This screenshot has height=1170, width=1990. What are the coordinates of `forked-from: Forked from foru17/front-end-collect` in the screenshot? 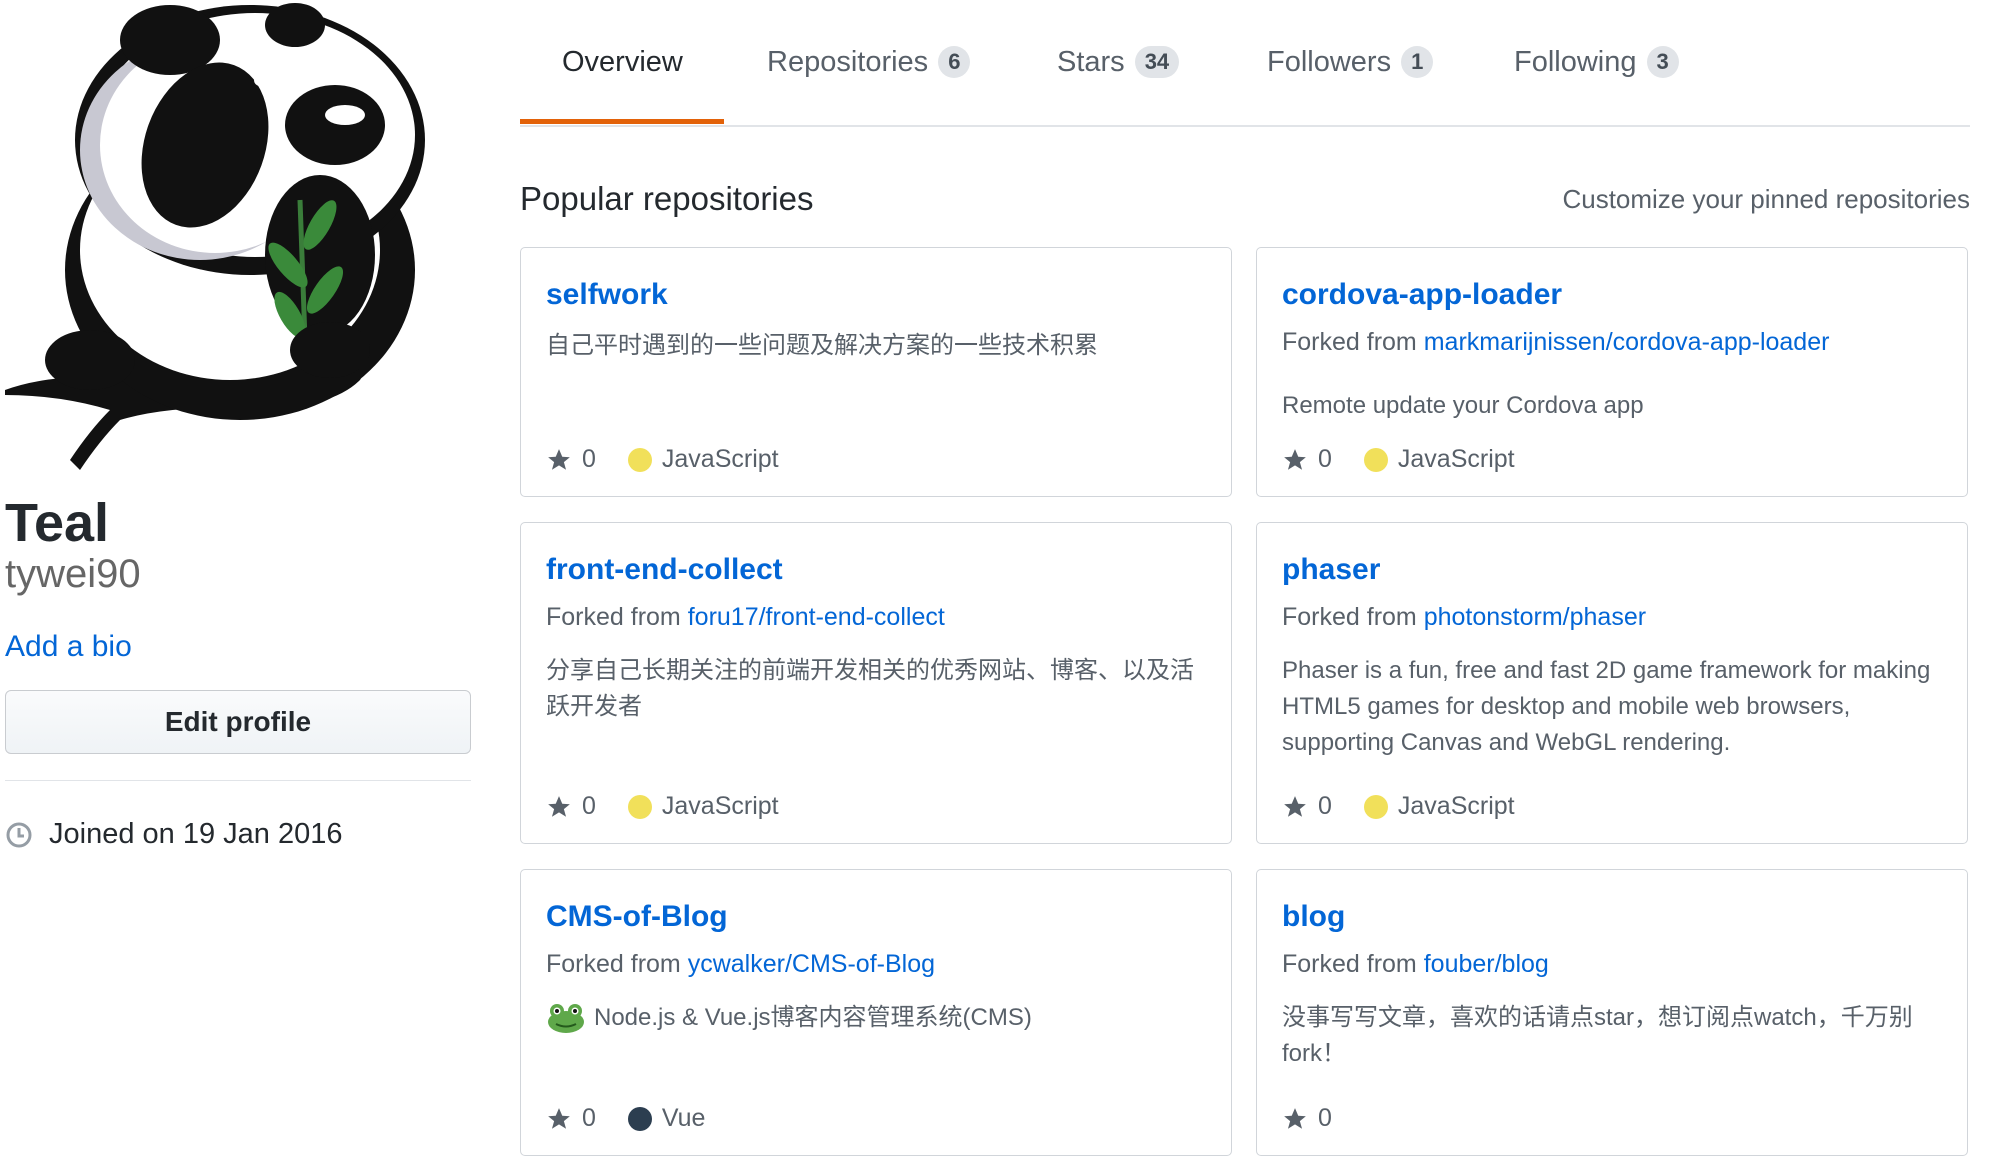 It's located at (745, 617).